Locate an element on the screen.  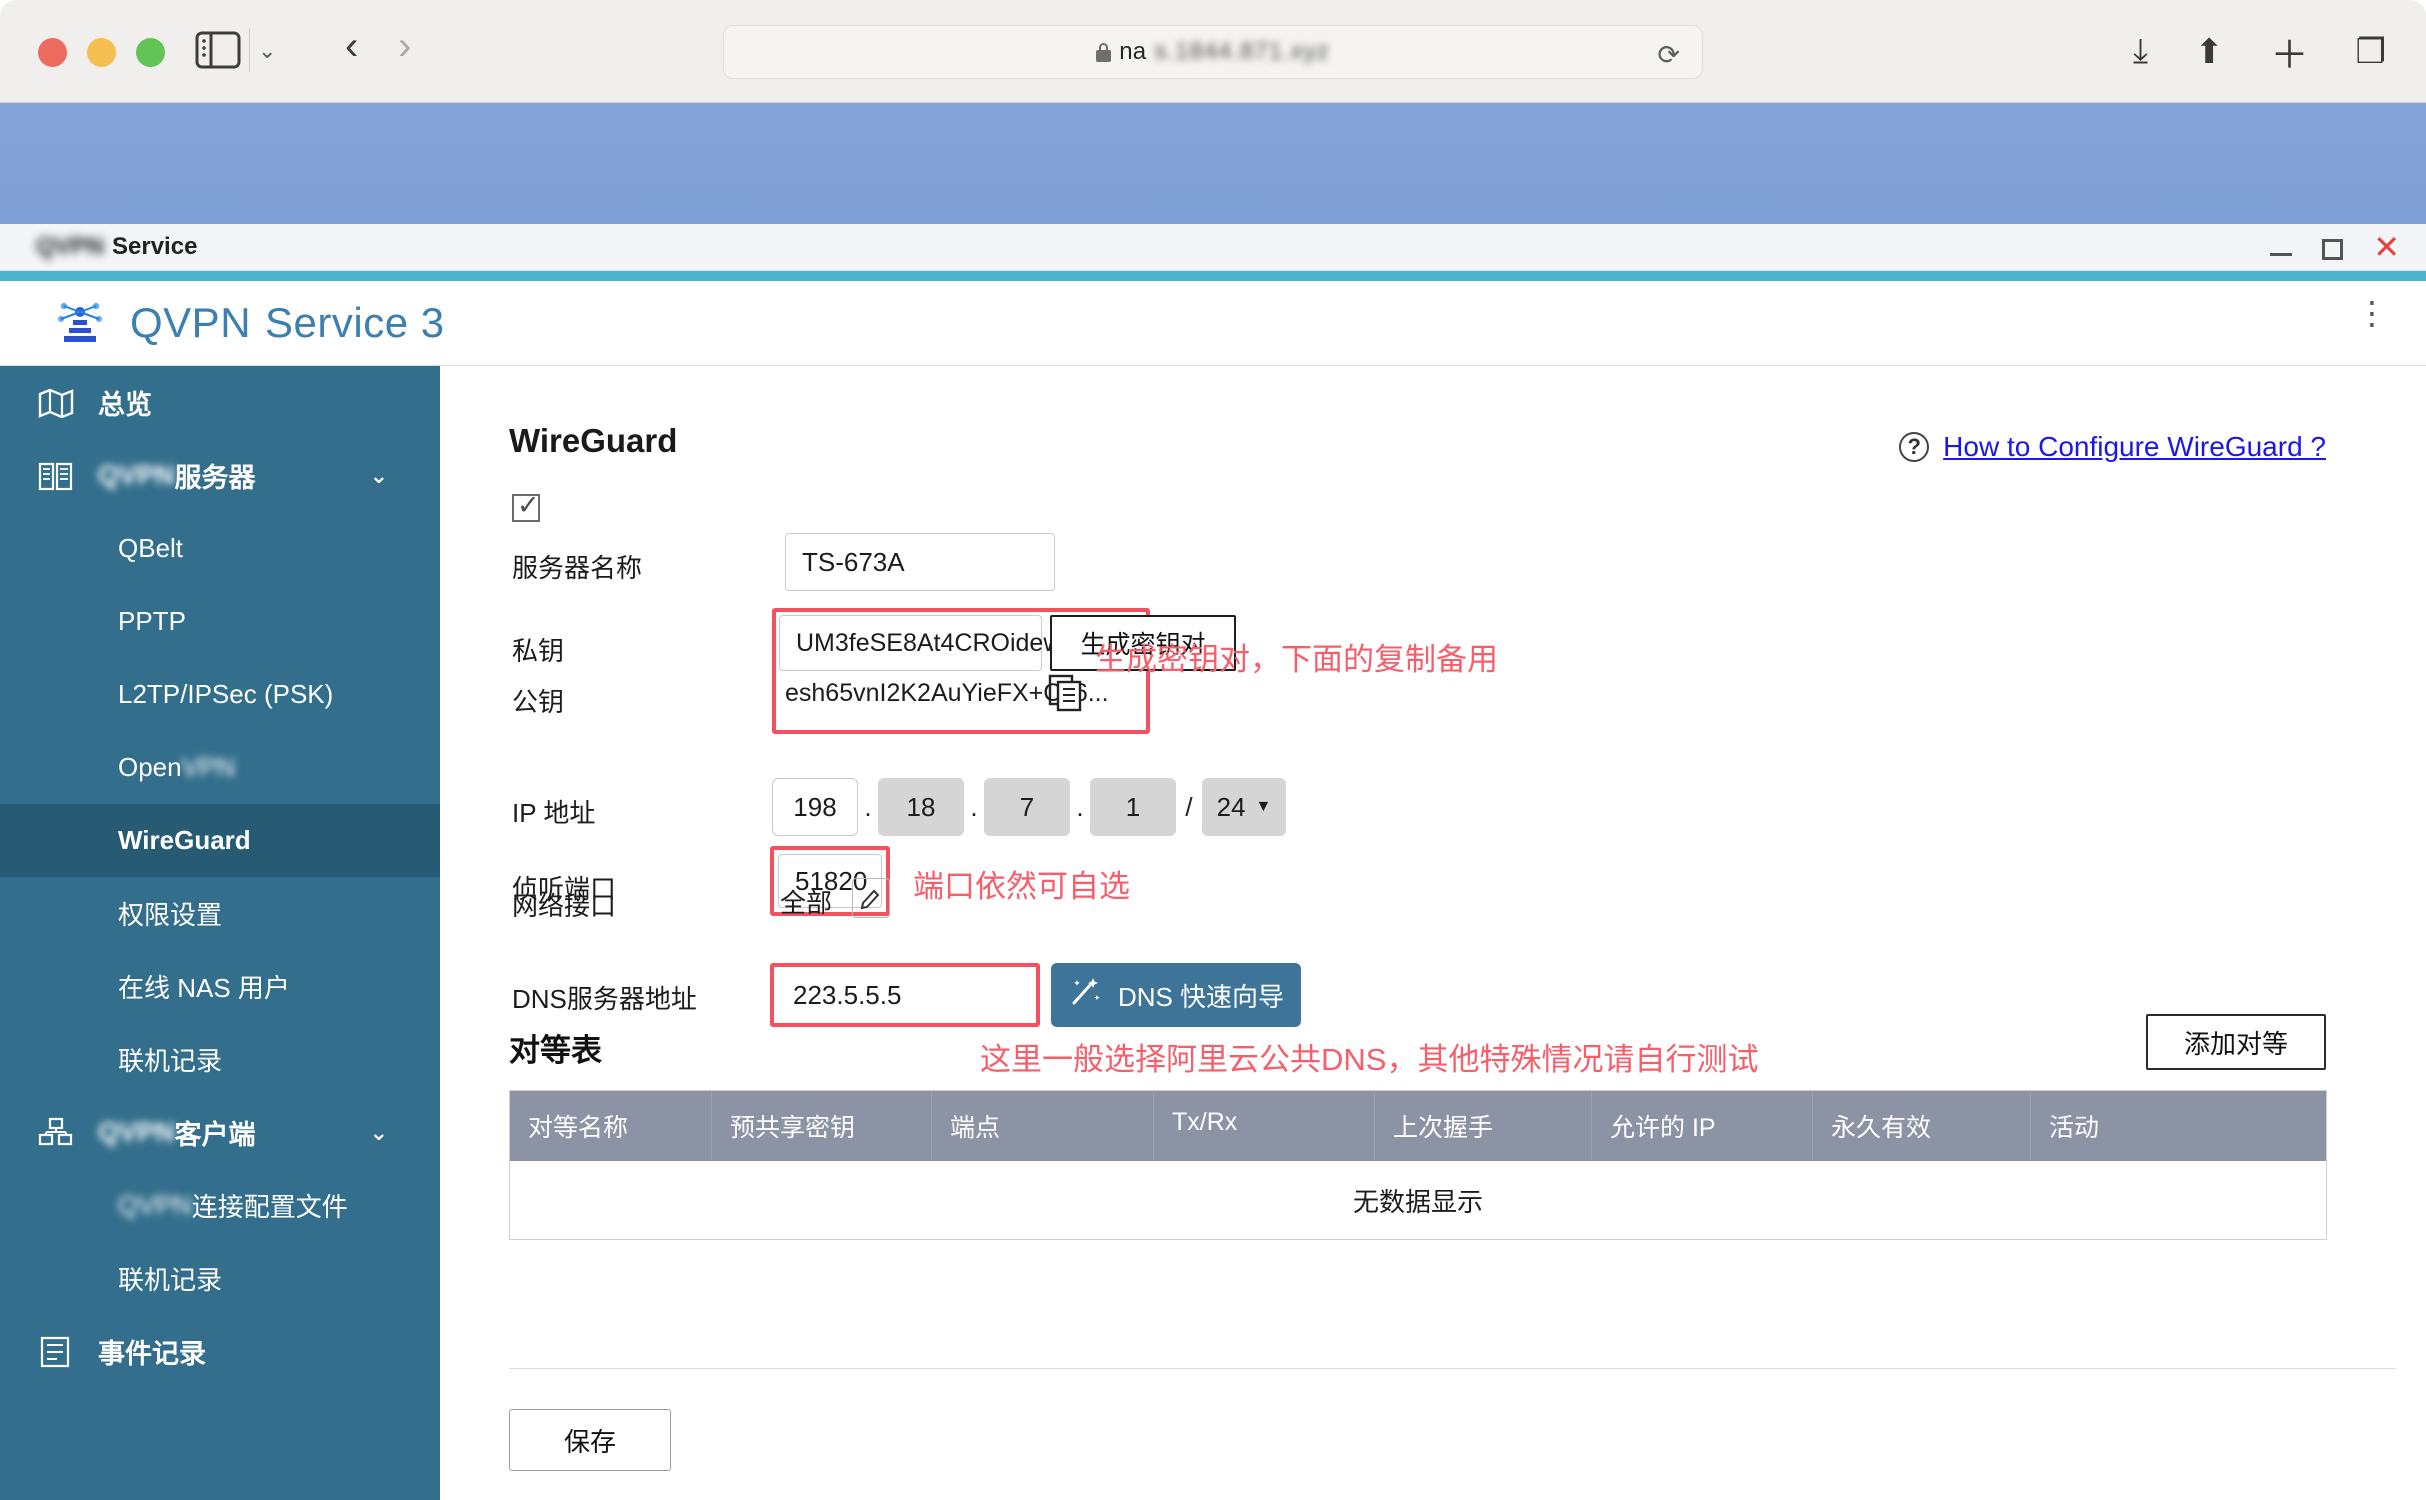
network-interface-value: 全部 is located at coordinates (806, 903).